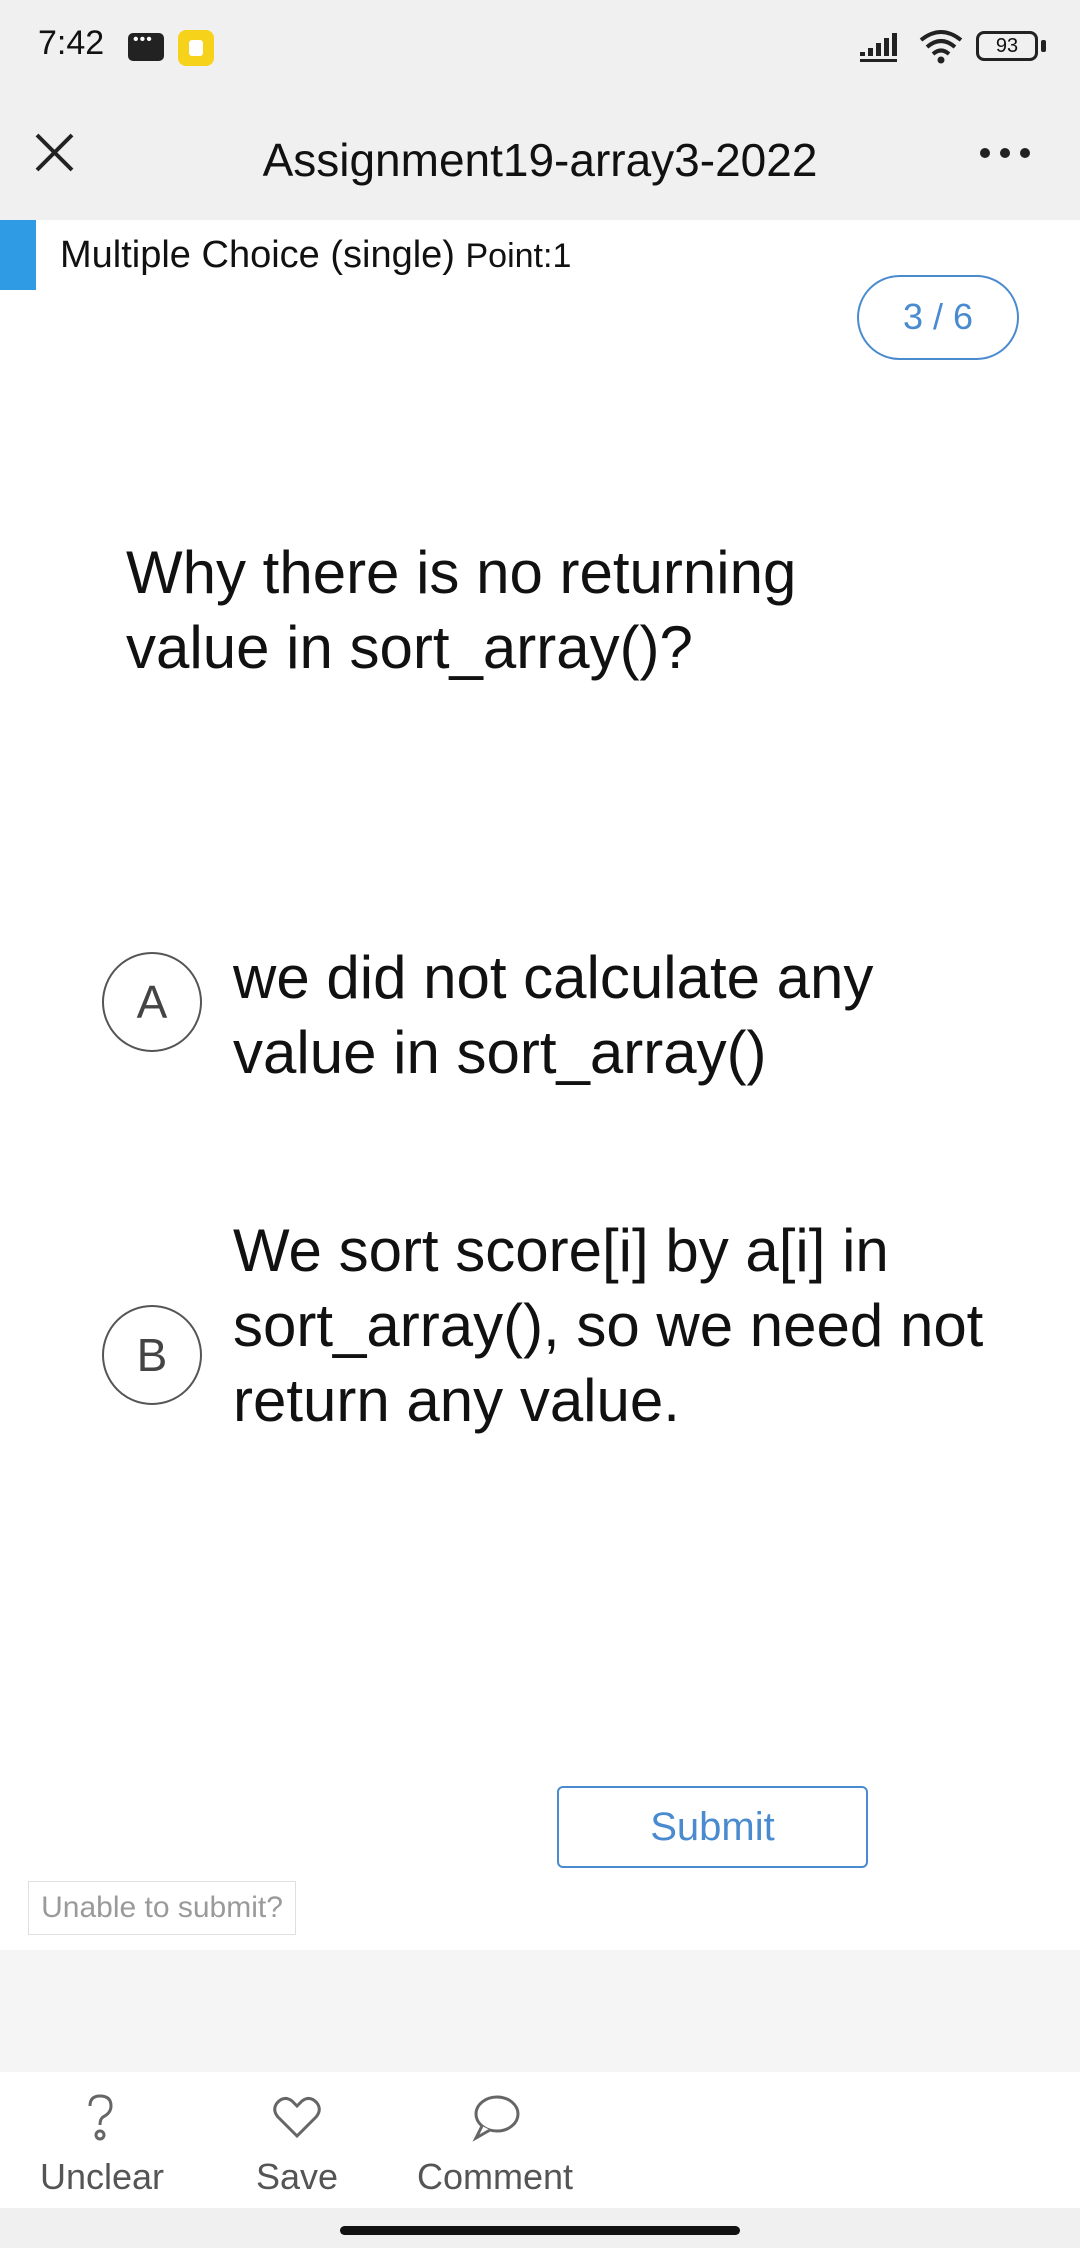 Image resolution: width=1080 pixels, height=2248 pixels. Describe the element at coordinates (146, 46) in the screenshot. I see `chat-icon` at that location.